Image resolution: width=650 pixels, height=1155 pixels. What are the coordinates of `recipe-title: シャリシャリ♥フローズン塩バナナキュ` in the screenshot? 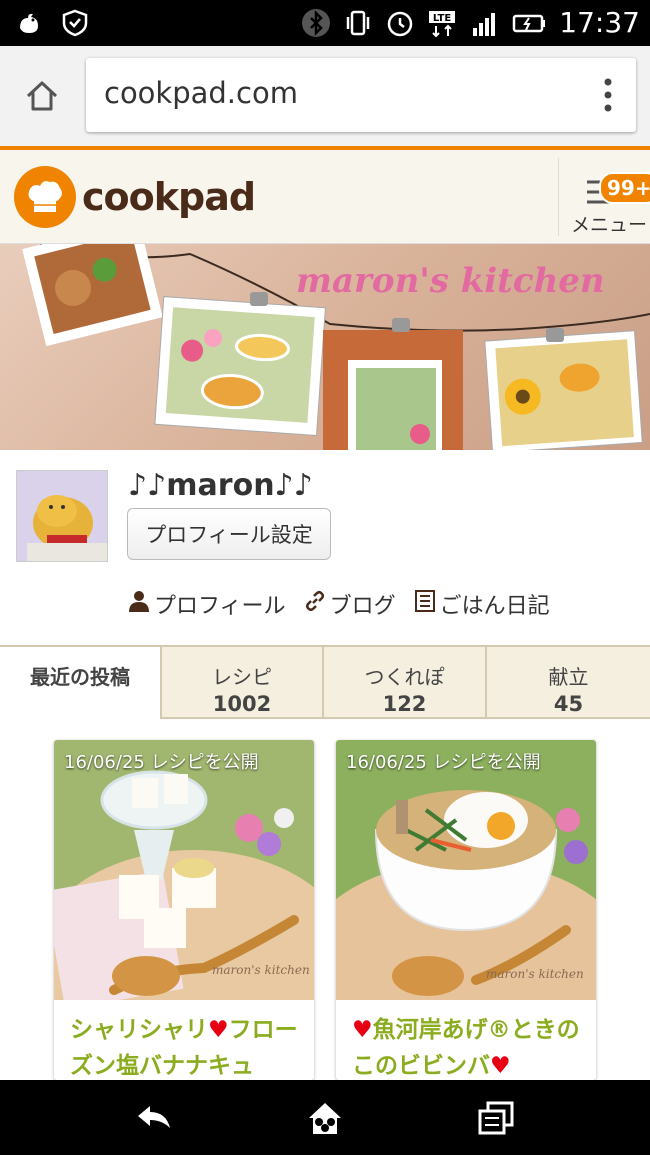 It's located at (187, 1046).